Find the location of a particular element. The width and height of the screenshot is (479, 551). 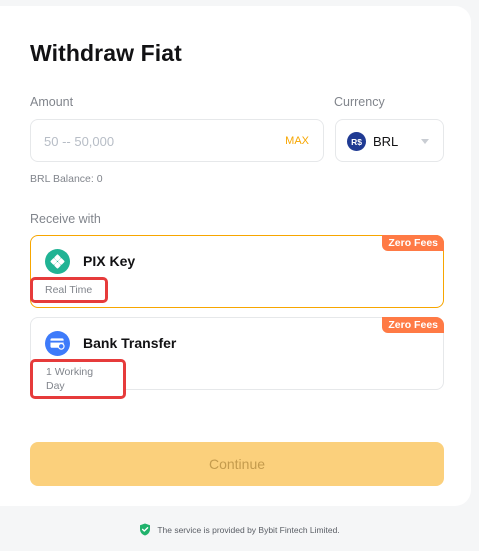

max-button: MAX is located at coordinates (297, 141).